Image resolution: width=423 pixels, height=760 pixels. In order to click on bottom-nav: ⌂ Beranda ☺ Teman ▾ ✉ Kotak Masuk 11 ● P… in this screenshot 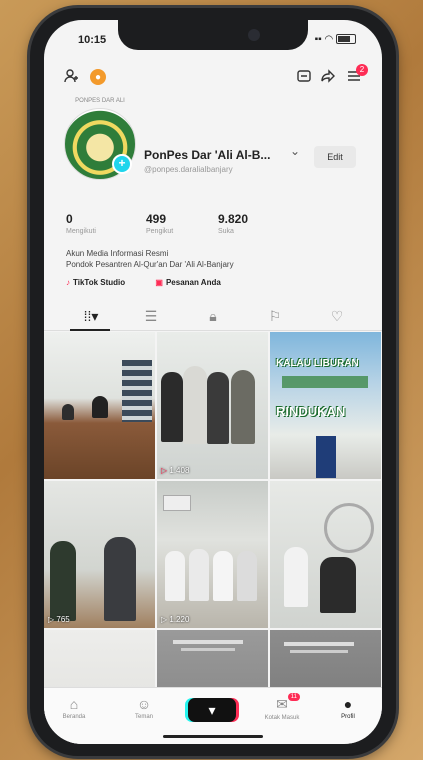, I will do `click(213, 715)`.